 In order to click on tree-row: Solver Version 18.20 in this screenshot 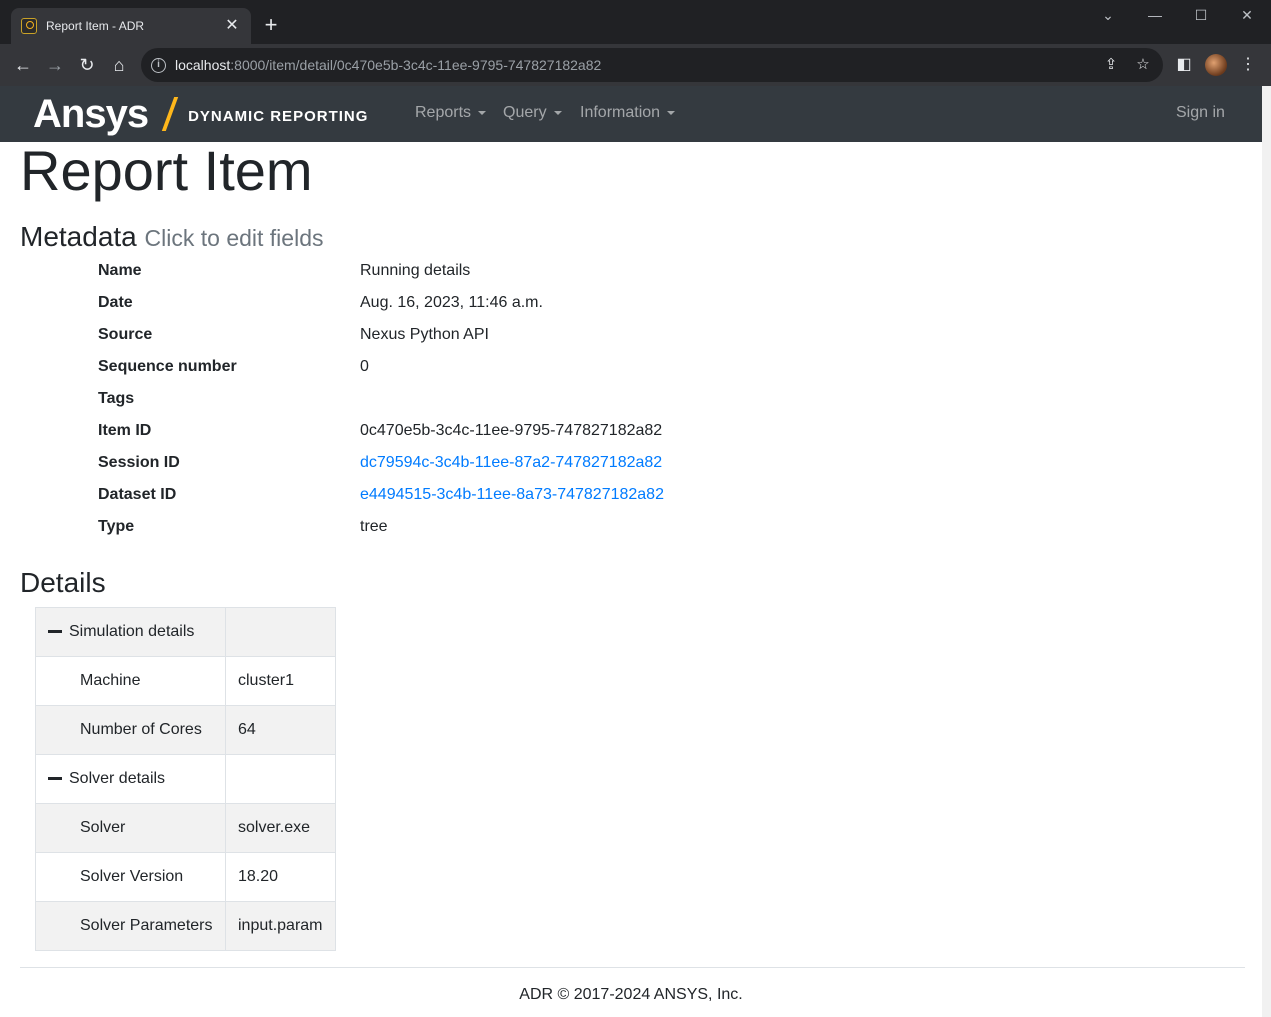, I will do `click(185, 877)`.